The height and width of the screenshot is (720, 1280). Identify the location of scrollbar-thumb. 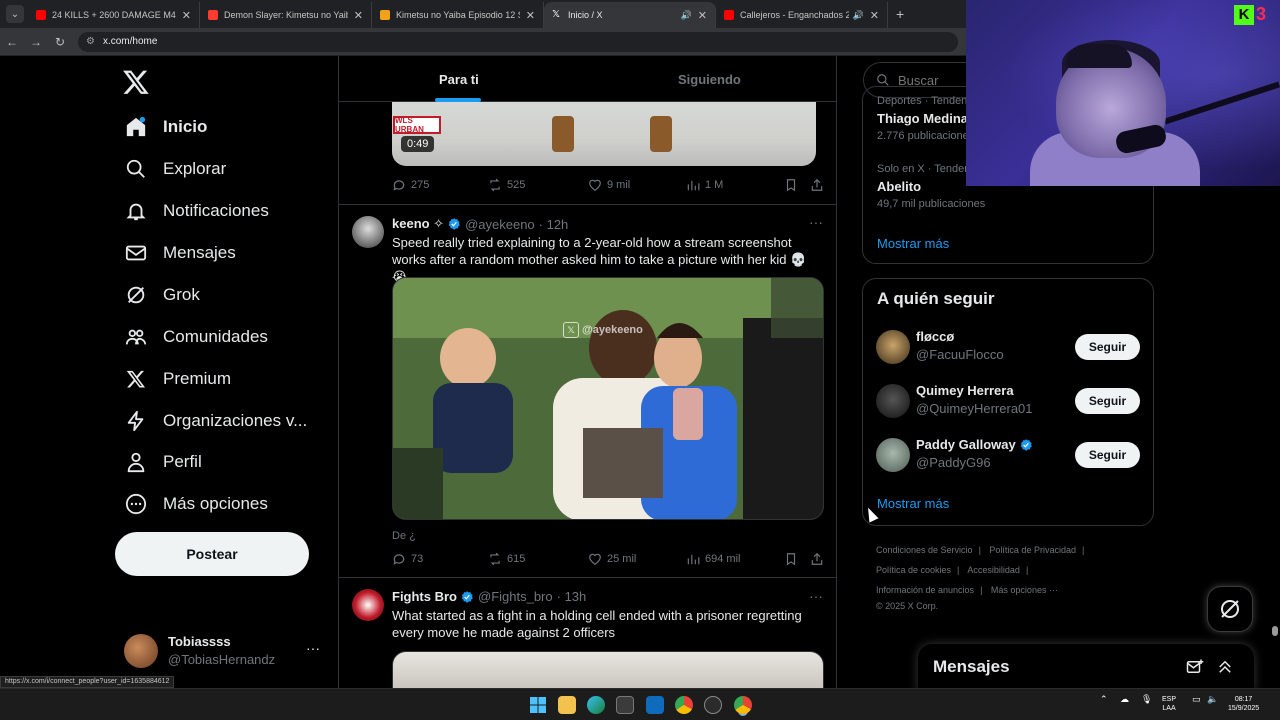
(1275, 631).